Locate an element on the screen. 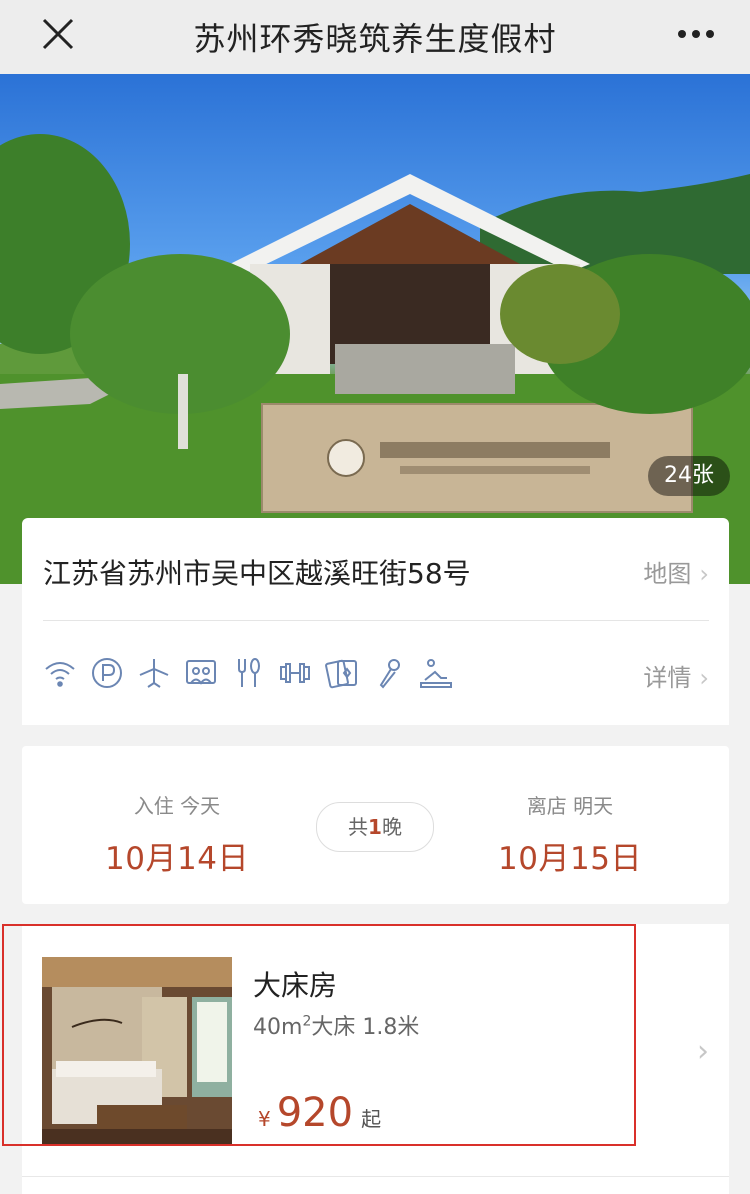  checkin-date-value: 10月14日 is located at coordinates (177, 859).